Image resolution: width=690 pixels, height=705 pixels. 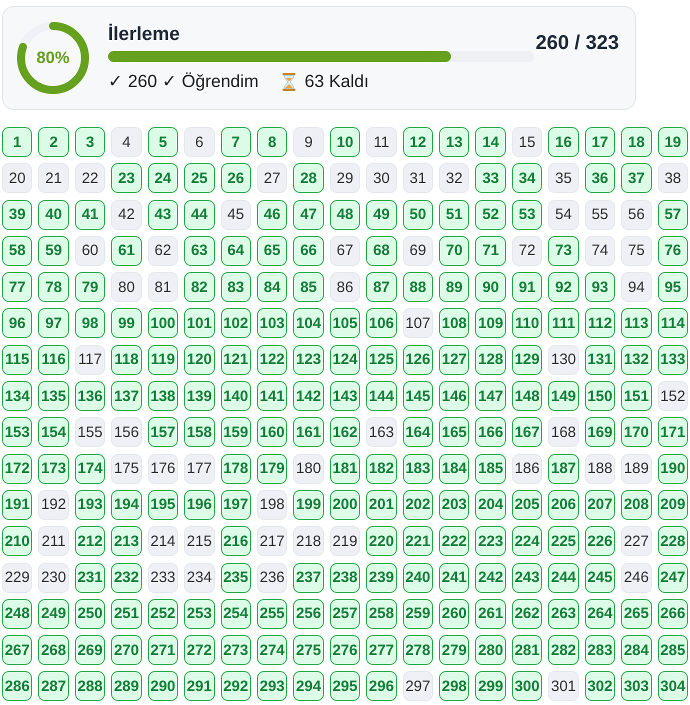 What do you see at coordinates (53, 251) in the screenshot?
I see `number-tile: 59` at bounding box center [53, 251].